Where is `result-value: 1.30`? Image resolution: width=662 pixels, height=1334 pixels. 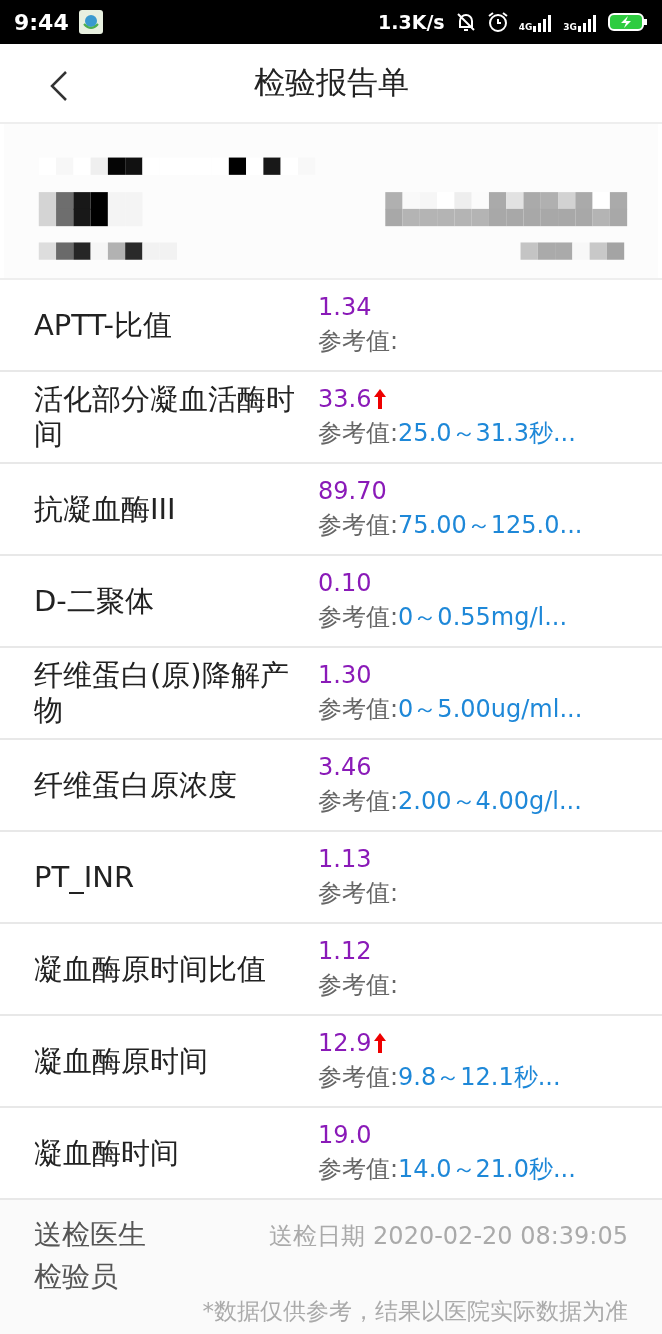 result-value: 1.30 is located at coordinates (345, 675).